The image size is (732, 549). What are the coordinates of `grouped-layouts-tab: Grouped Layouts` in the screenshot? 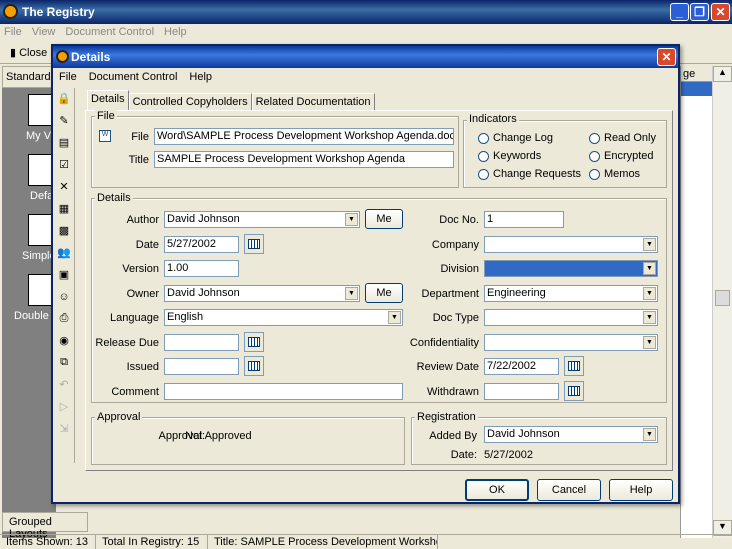 It's located at (45, 526).